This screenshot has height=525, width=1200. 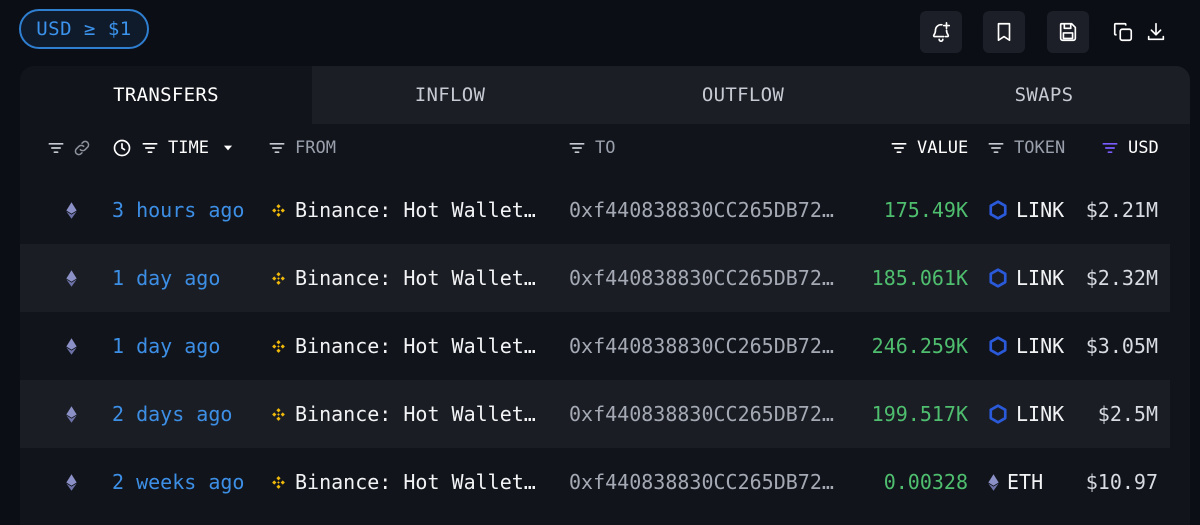 What do you see at coordinates (743, 95) in the screenshot?
I see `tab-outflow: OUTFLOW` at bounding box center [743, 95].